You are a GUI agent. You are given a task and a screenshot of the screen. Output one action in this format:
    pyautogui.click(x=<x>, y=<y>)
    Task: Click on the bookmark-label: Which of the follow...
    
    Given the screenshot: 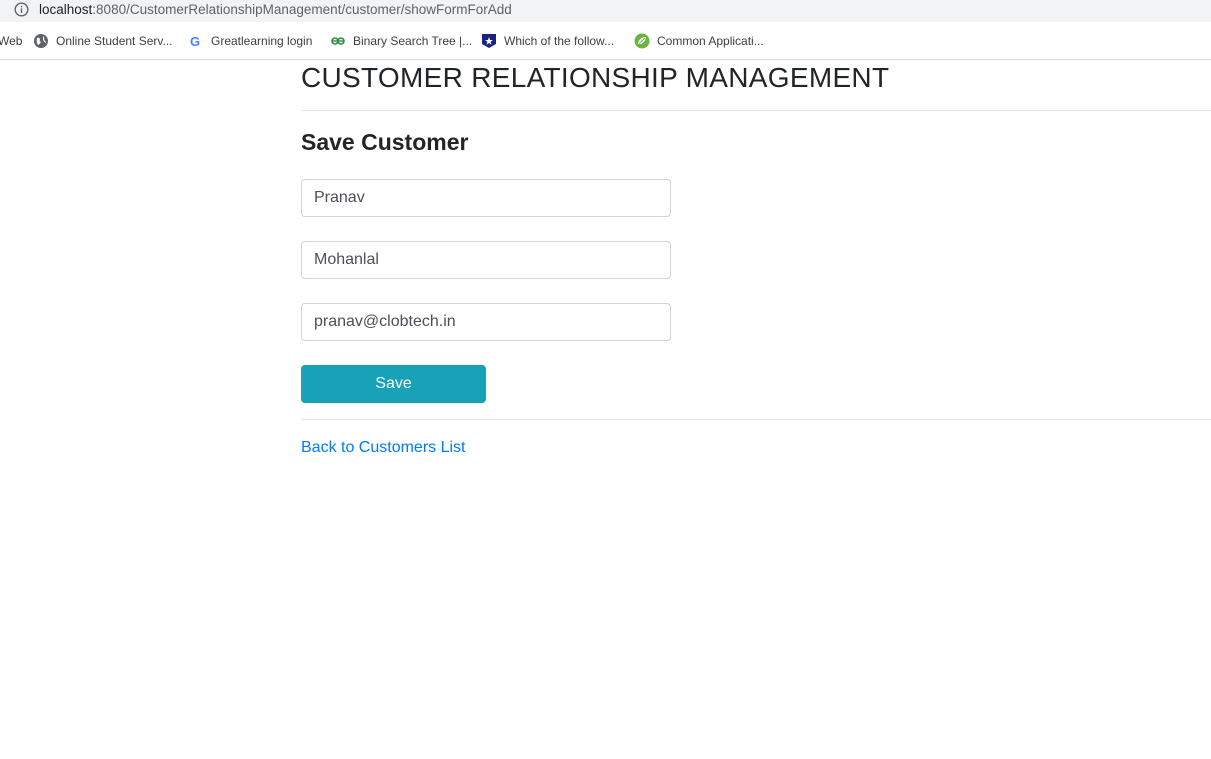 What is the action you would take?
    pyautogui.click(x=559, y=41)
    